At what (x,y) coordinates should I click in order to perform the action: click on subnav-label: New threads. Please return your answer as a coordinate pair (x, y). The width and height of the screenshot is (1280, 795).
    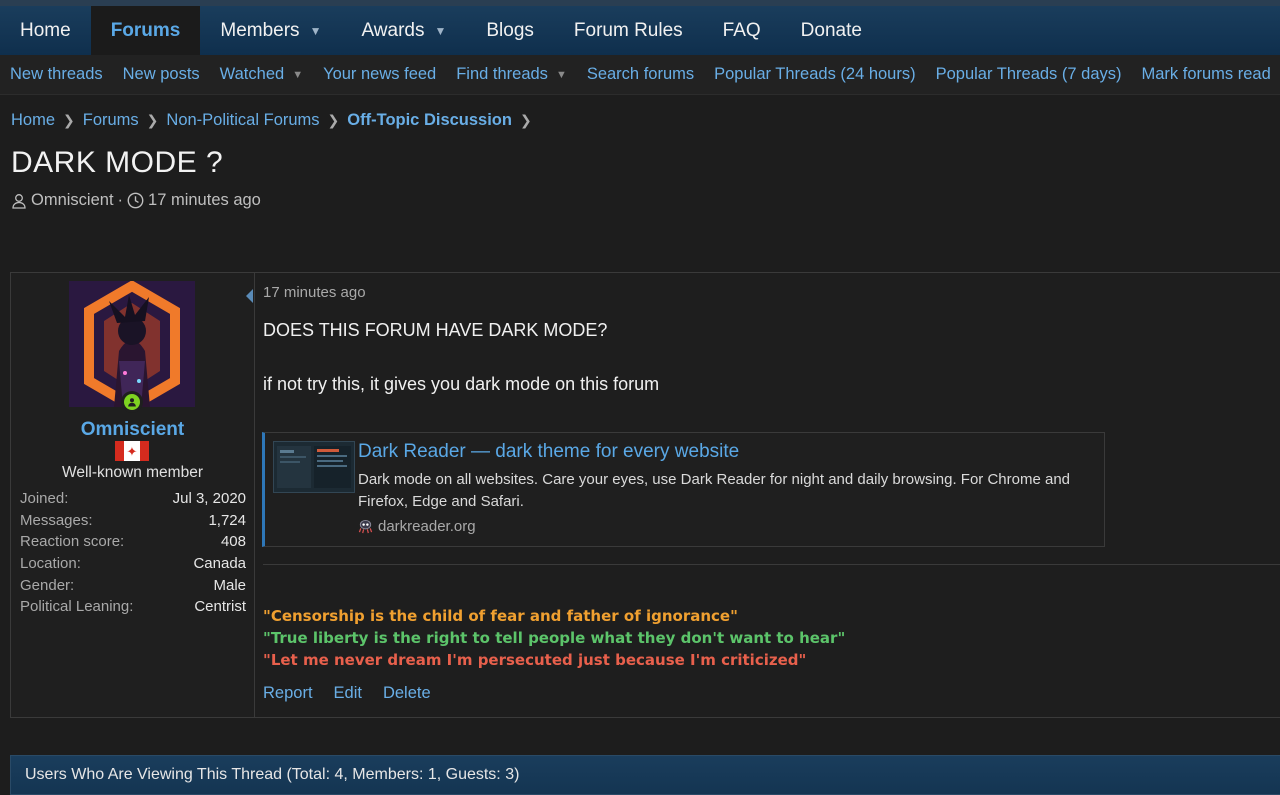
    Looking at the image, I should click on (56, 74).